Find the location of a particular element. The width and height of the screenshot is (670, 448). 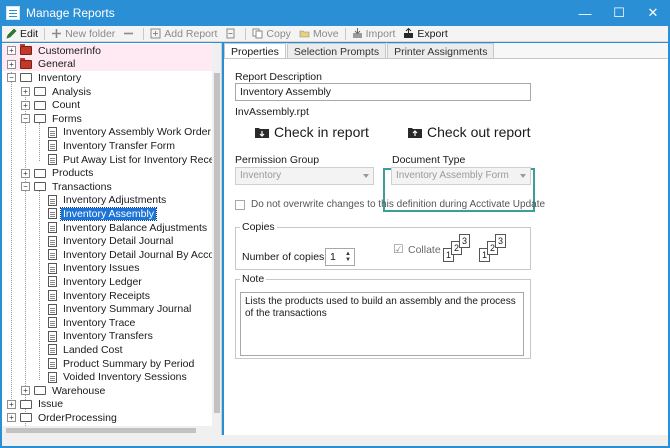

tree-item-count: + Count is located at coordinates (42, 105).